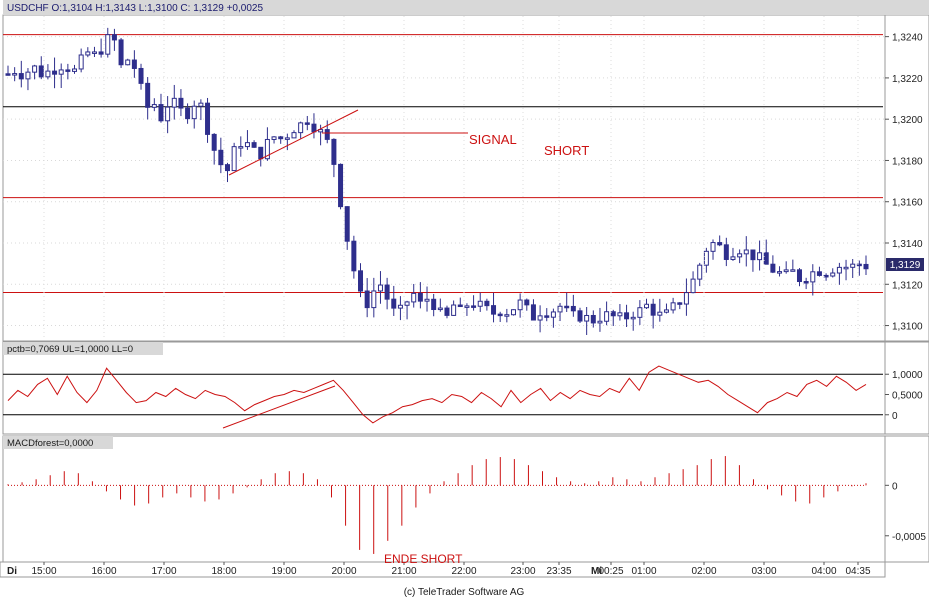 Image resolution: width=929 pixels, height=598 pixels. What do you see at coordinates (907, 161) in the screenshot?
I see `price-tick-label: 1,3180` at bounding box center [907, 161].